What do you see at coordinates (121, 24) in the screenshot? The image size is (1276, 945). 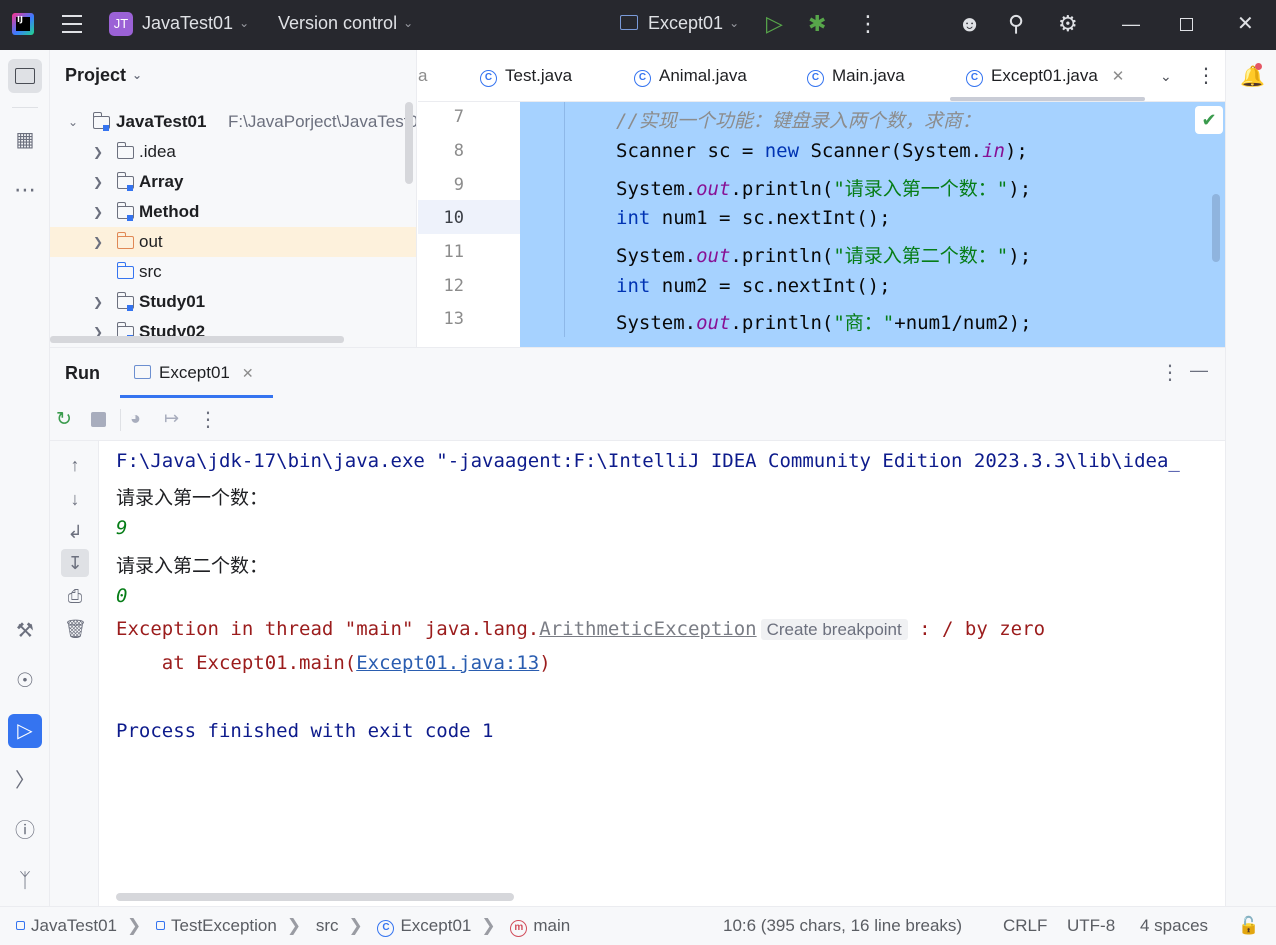 I see `project-avatar: JT` at bounding box center [121, 24].